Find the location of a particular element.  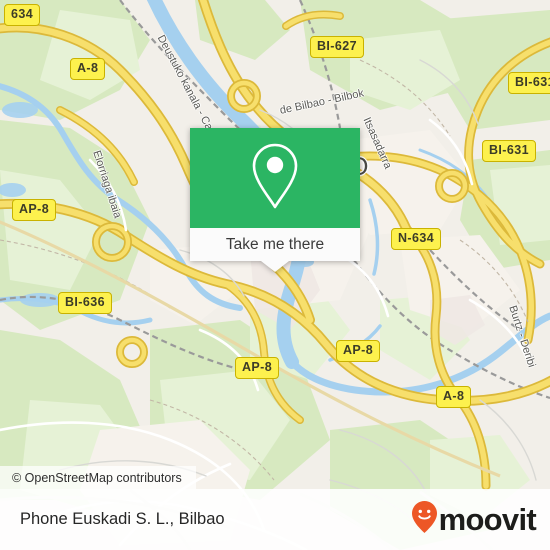

location-pin-icon is located at coordinates (275, 178).